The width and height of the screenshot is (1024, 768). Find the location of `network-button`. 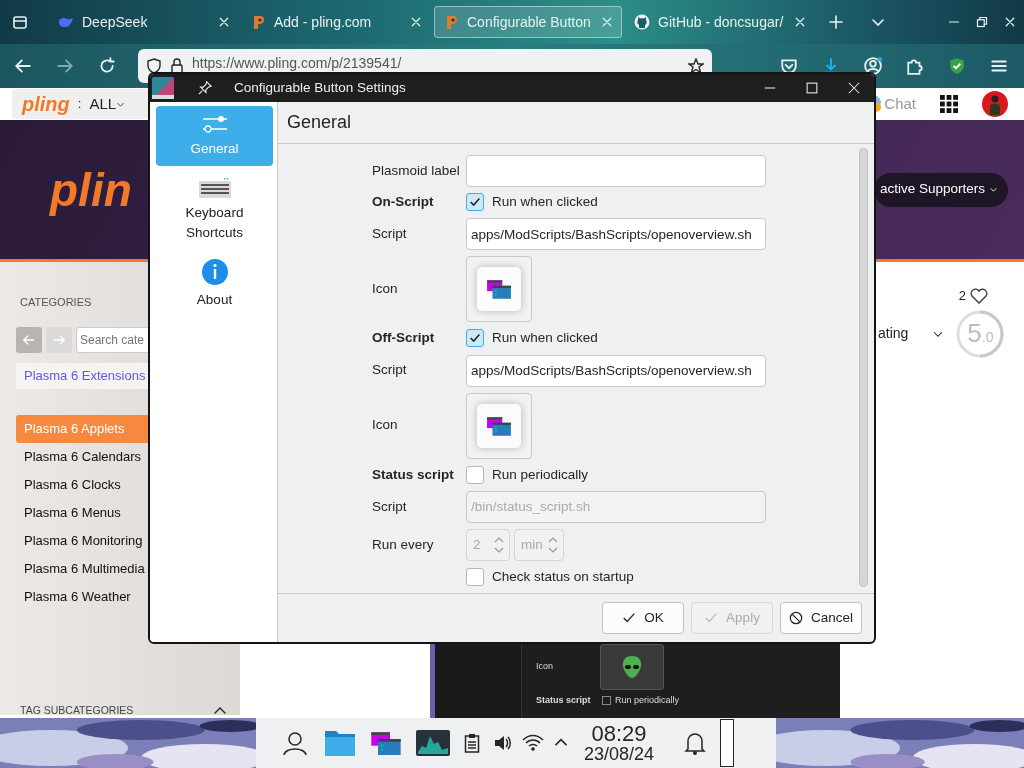

network-button is located at coordinates (533, 743).